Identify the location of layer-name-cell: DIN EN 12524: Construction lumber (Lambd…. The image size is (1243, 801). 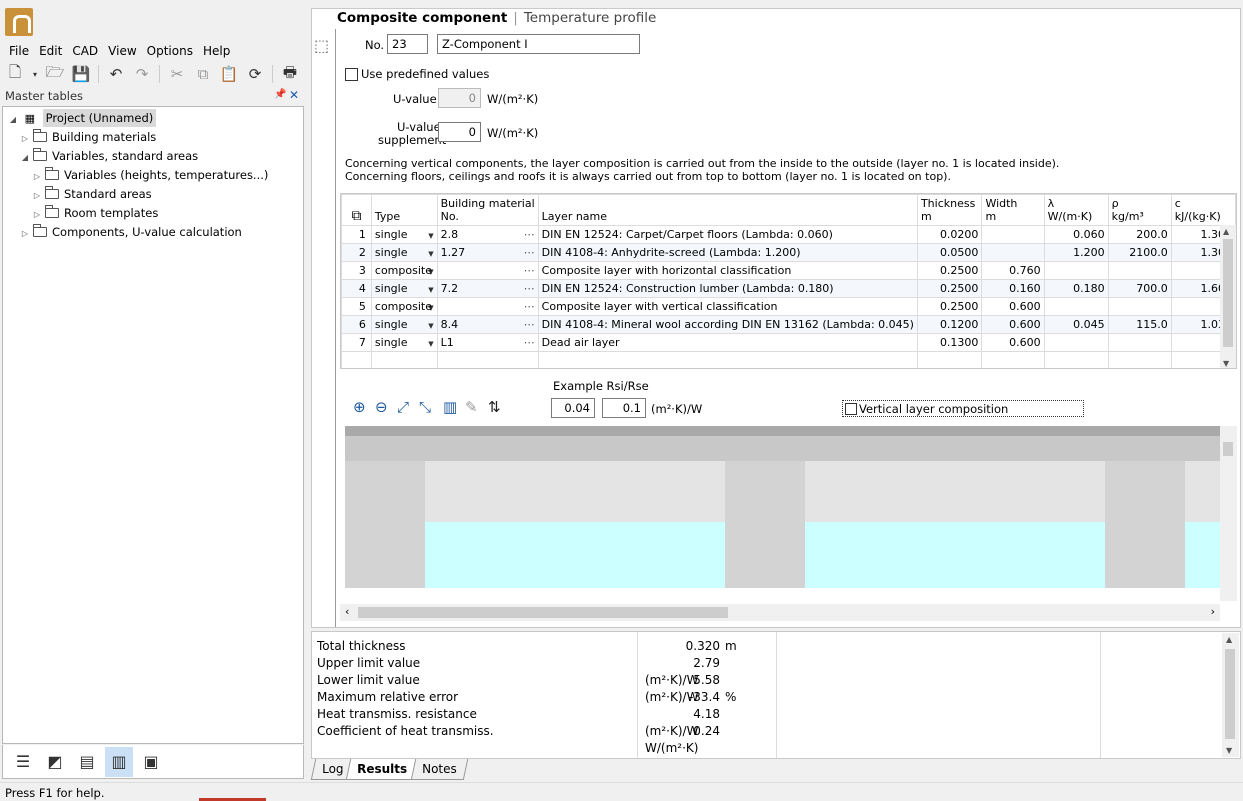
(727, 288).